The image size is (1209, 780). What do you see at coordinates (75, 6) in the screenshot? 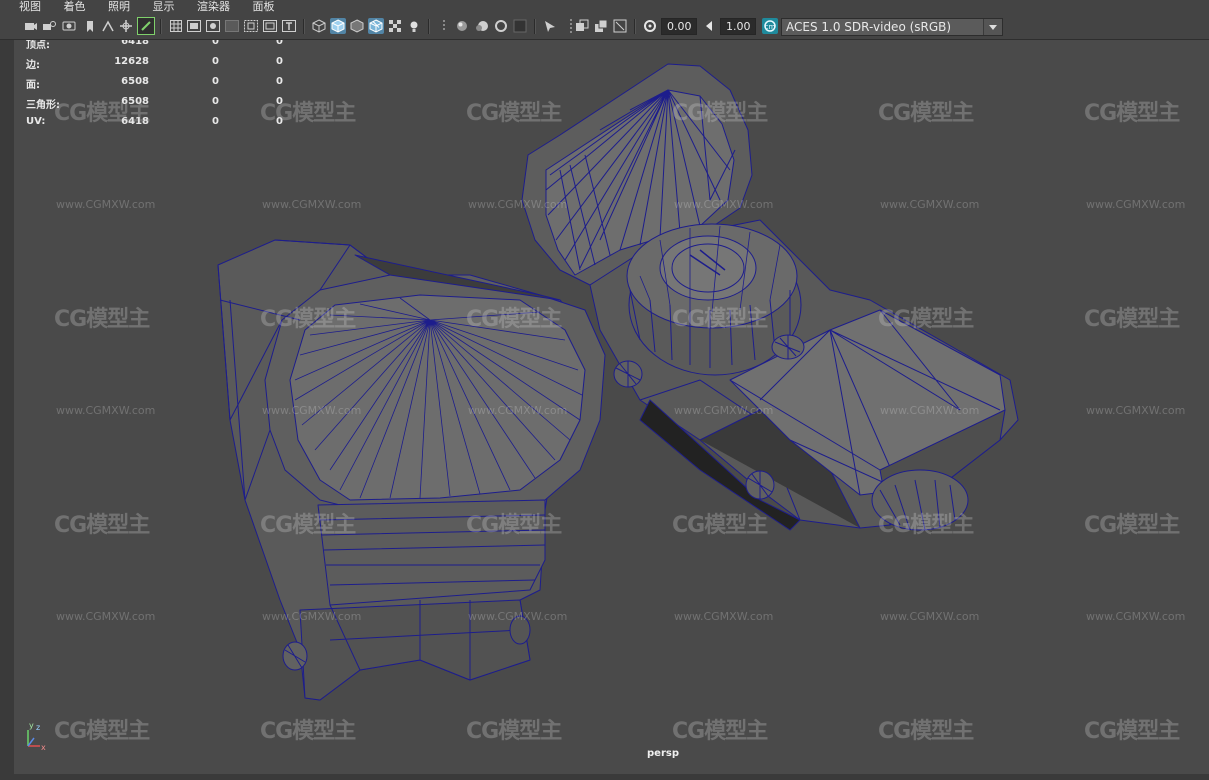
I see `menu-shading: 着色` at bounding box center [75, 6].